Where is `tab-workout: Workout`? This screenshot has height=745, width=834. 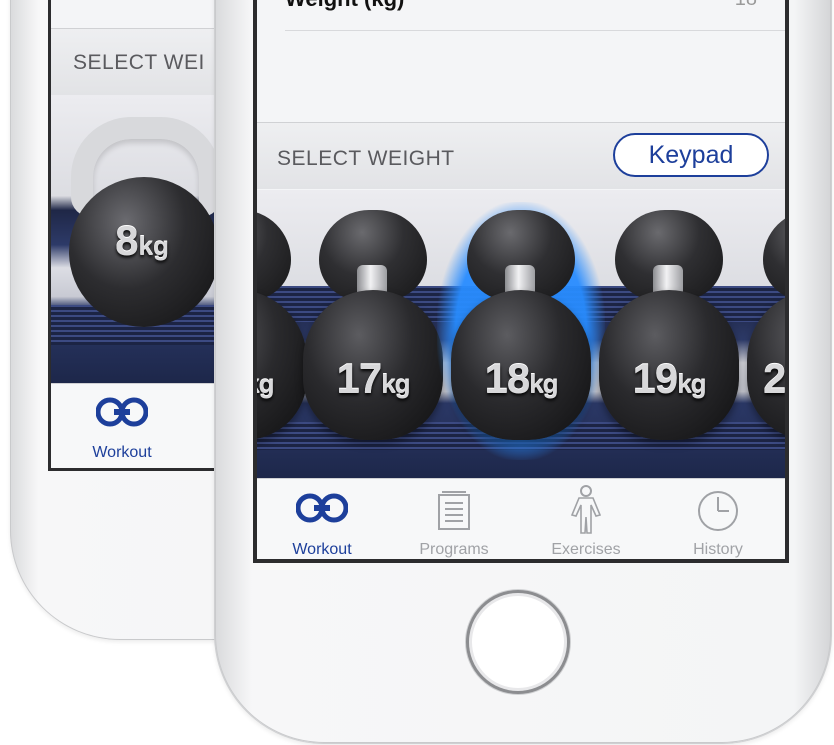
tab-workout: Workout is located at coordinates (322, 519).